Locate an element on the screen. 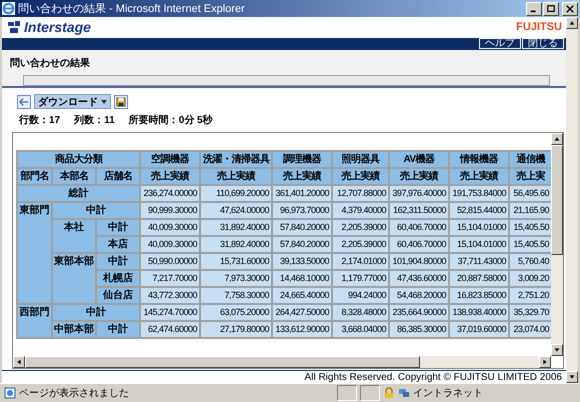 The image size is (580, 402). download-dropdown: ダウンロード is located at coordinates (72, 102).